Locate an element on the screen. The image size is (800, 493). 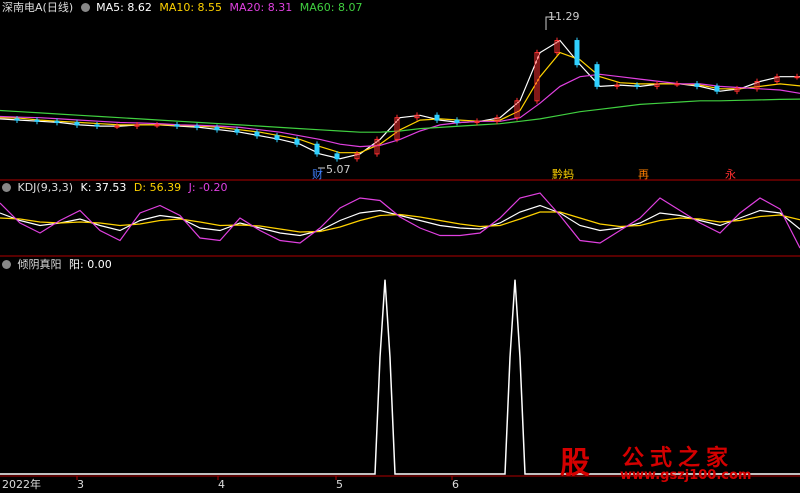
kdj-title: KDJ(9,3,3) is located at coordinates (46, 187).